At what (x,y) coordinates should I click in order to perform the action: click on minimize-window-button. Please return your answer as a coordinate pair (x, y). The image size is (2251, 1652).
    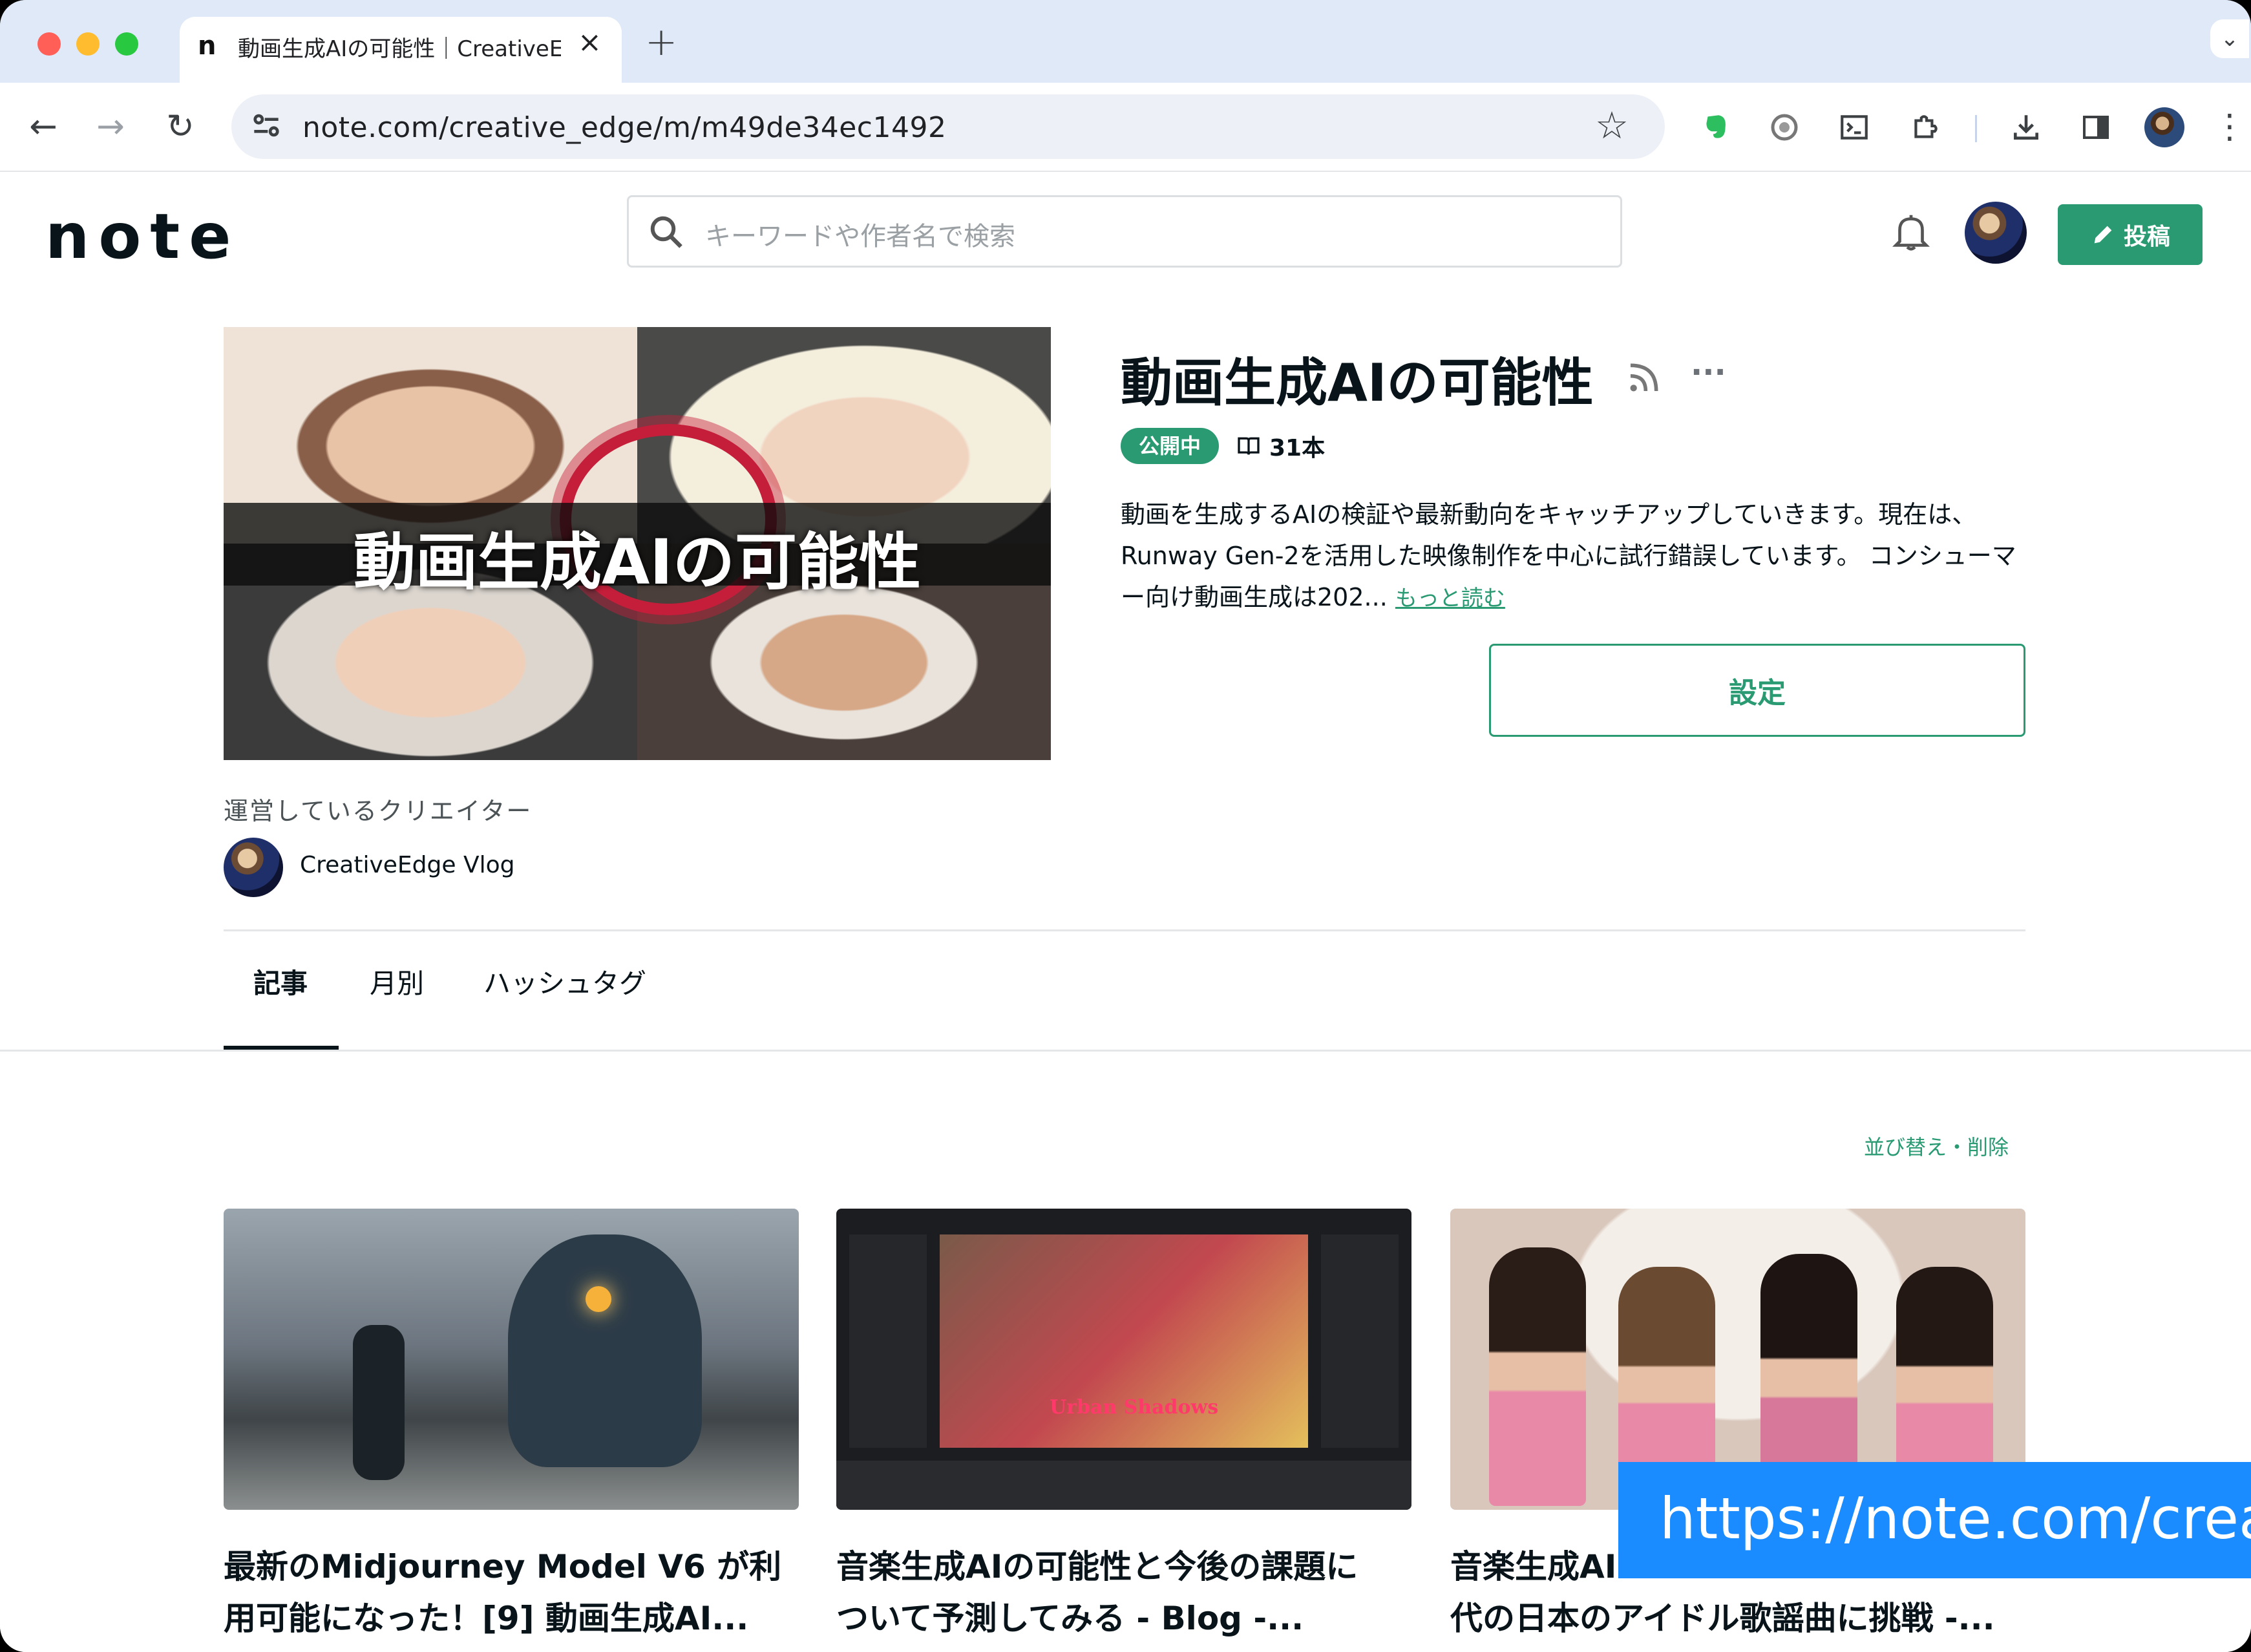
    Looking at the image, I should click on (88, 44).